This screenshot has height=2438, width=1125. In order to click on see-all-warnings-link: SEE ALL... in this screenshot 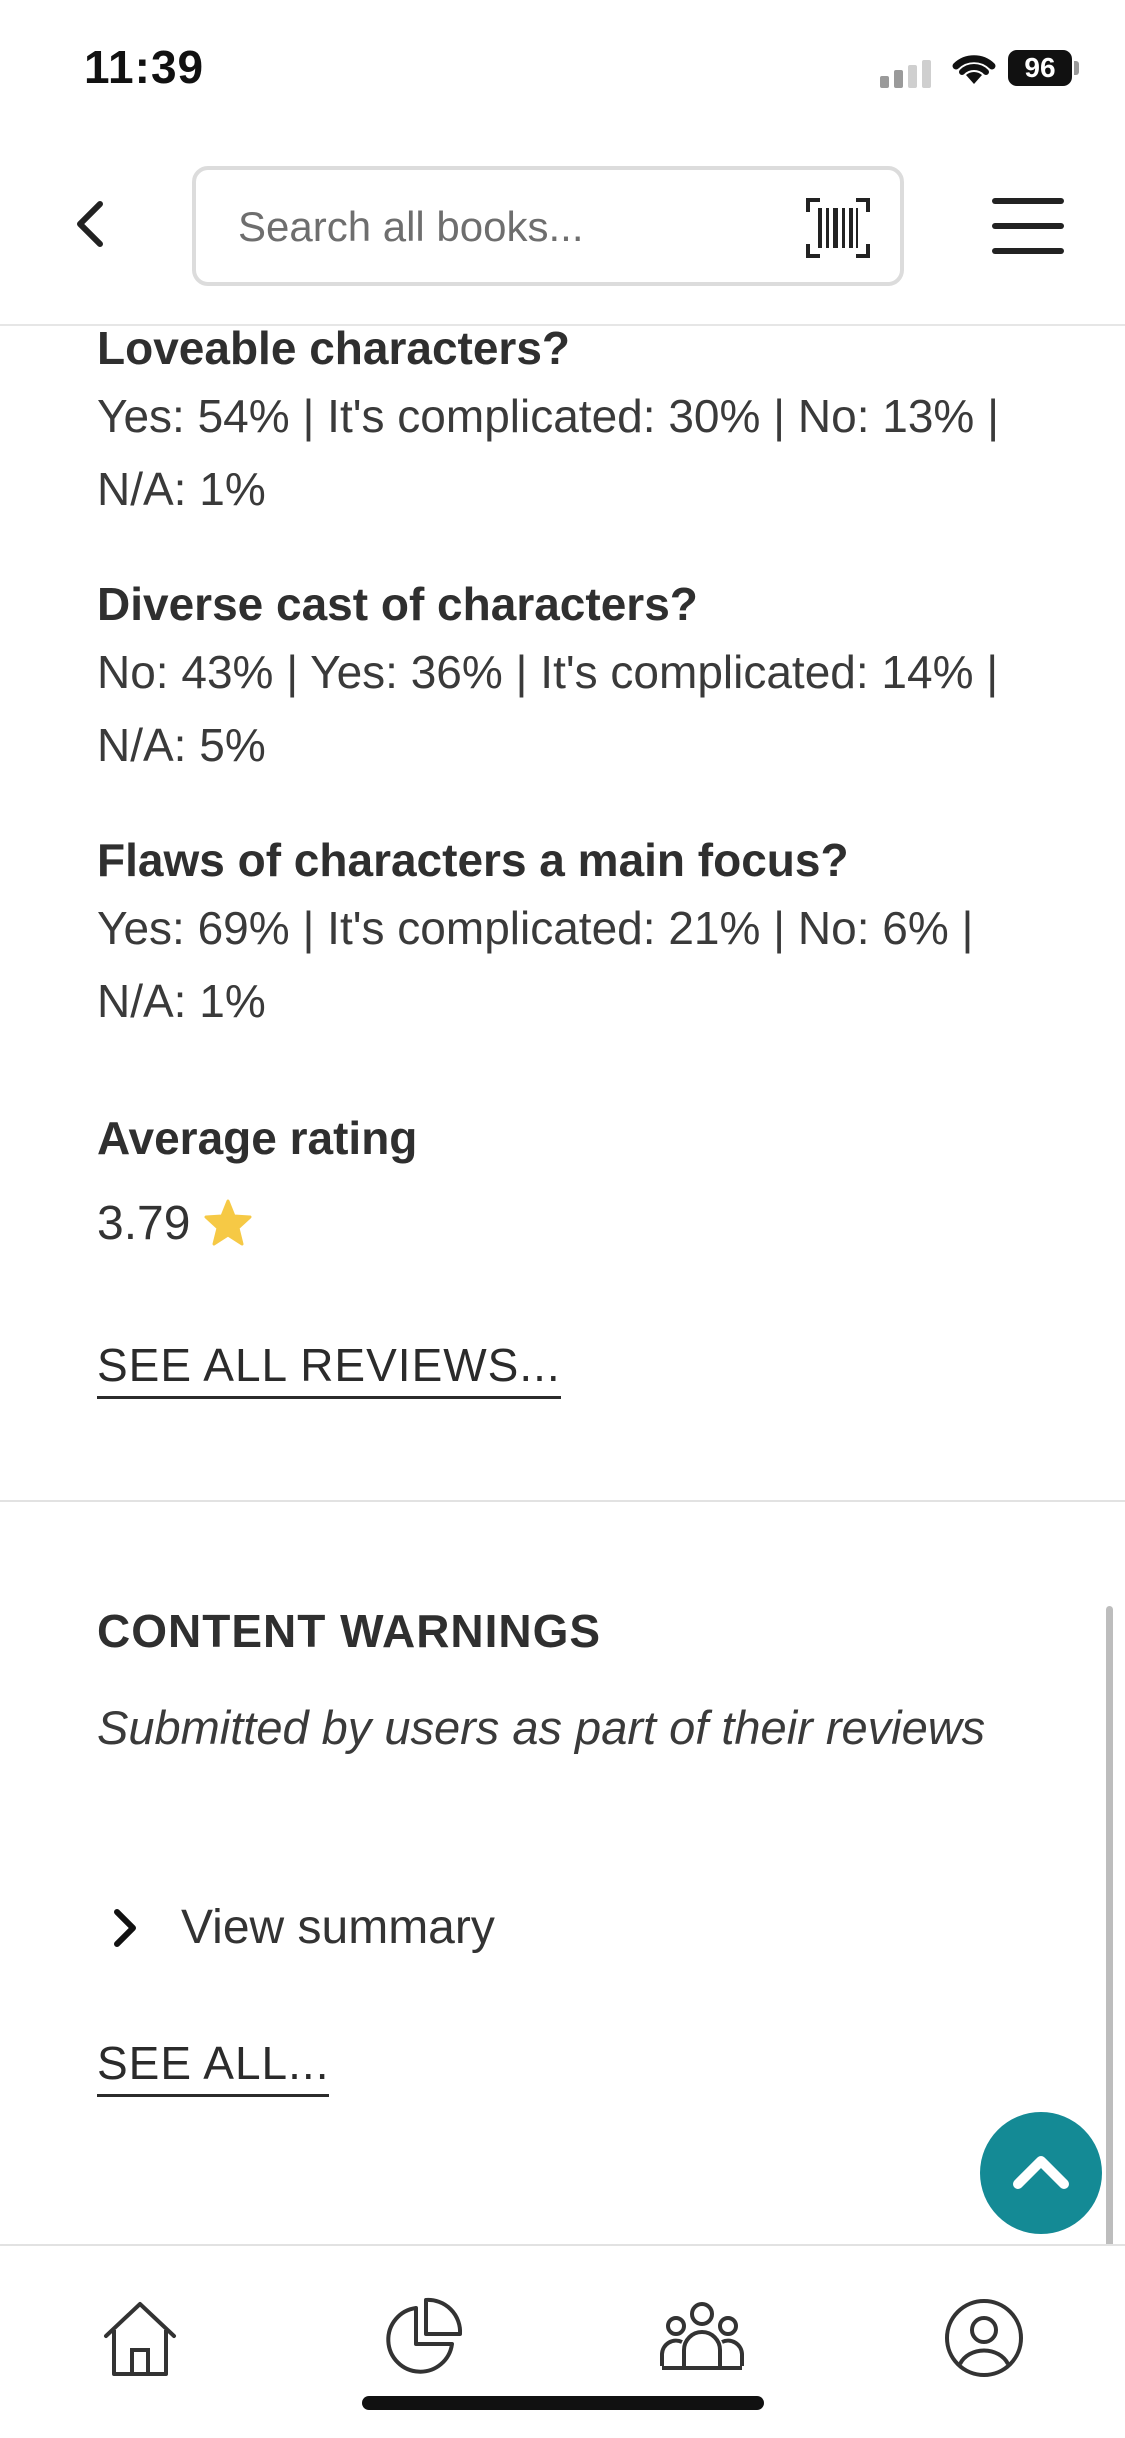, I will do `click(213, 2066)`.